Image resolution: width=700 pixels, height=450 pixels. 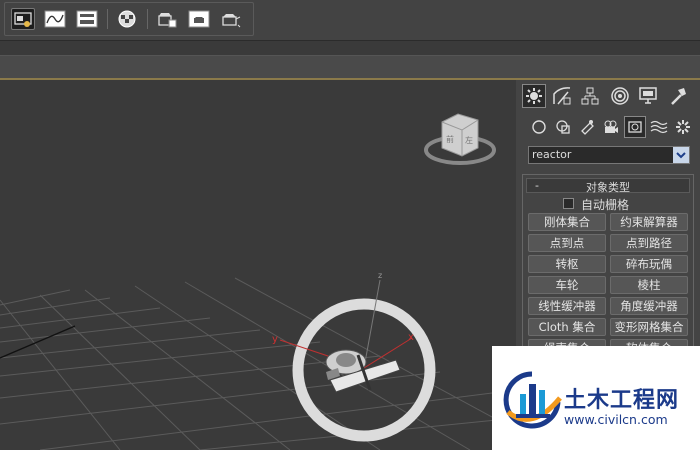 I want to click on point-to-point-button: 点到点, so click(x=567, y=243).